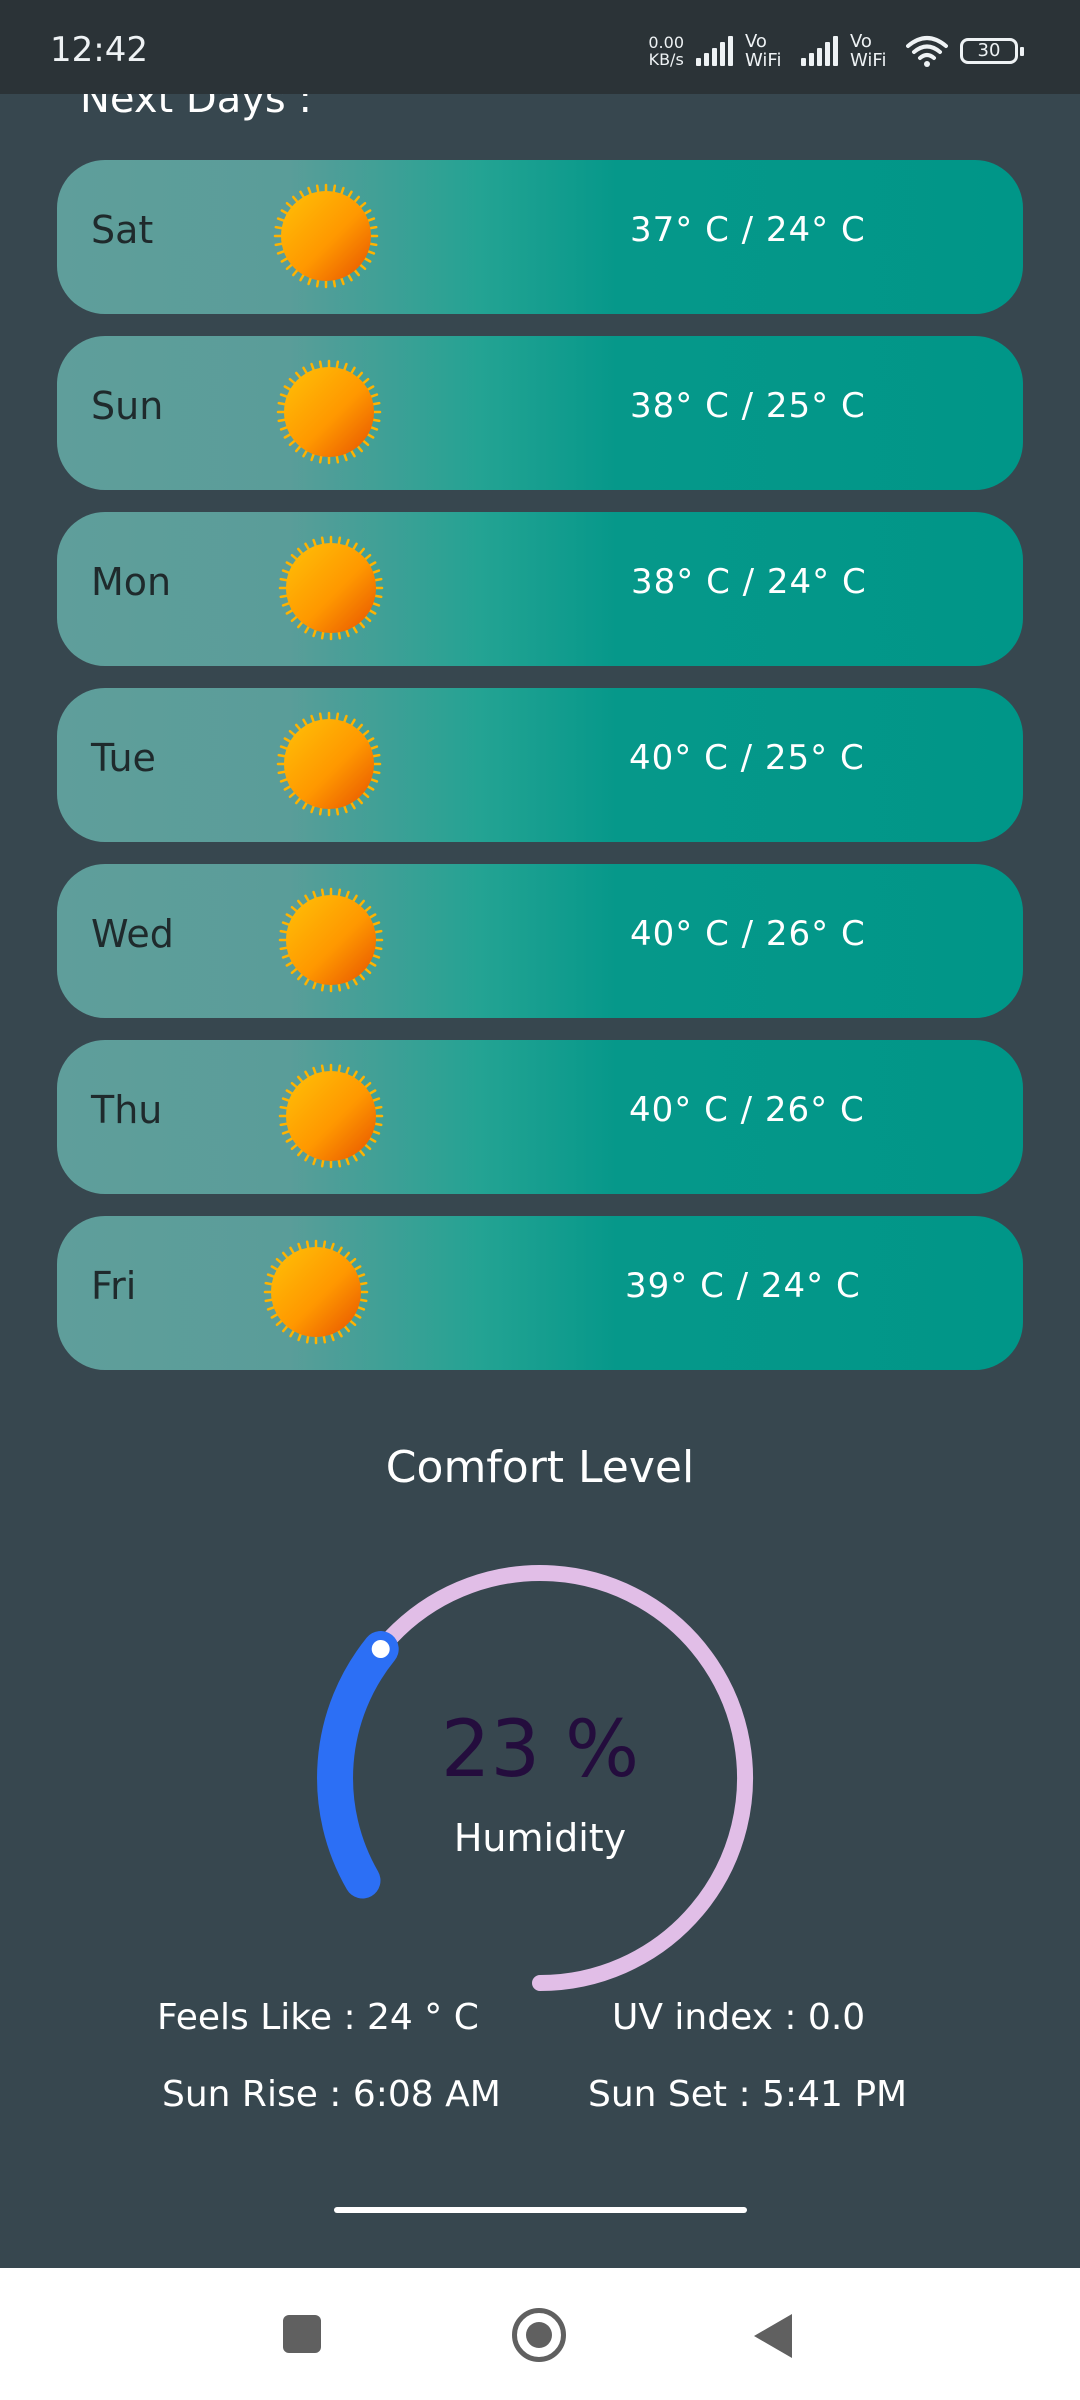  Describe the element at coordinates (318, 2017) in the screenshot. I see `feels-like: Feels Like : 24 ° C` at that location.